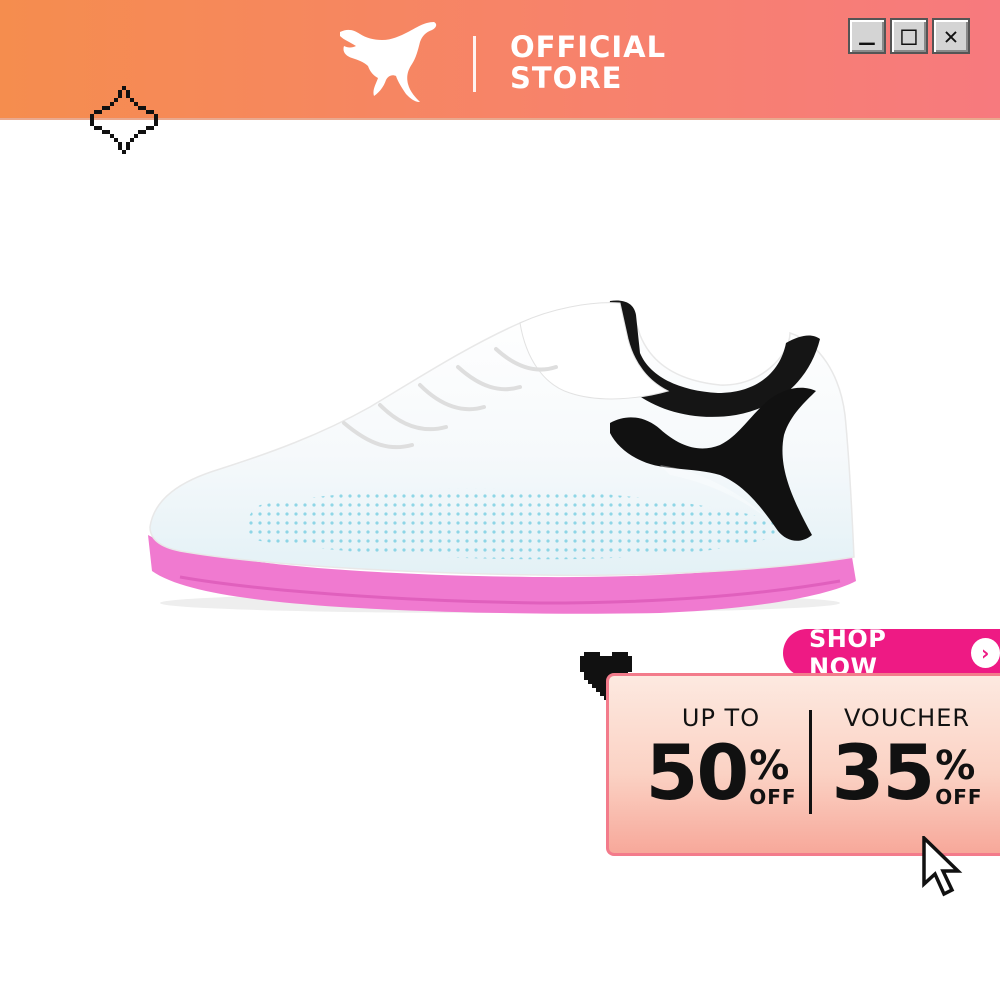 The height and width of the screenshot is (1000, 1000). I want to click on close-button: ✕, so click(951, 36).